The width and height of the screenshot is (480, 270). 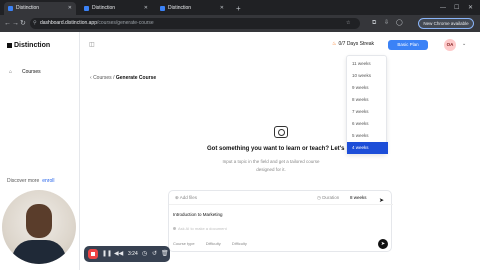 I want to click on duration-option: 11 weeks, so click(x=367, y=64).